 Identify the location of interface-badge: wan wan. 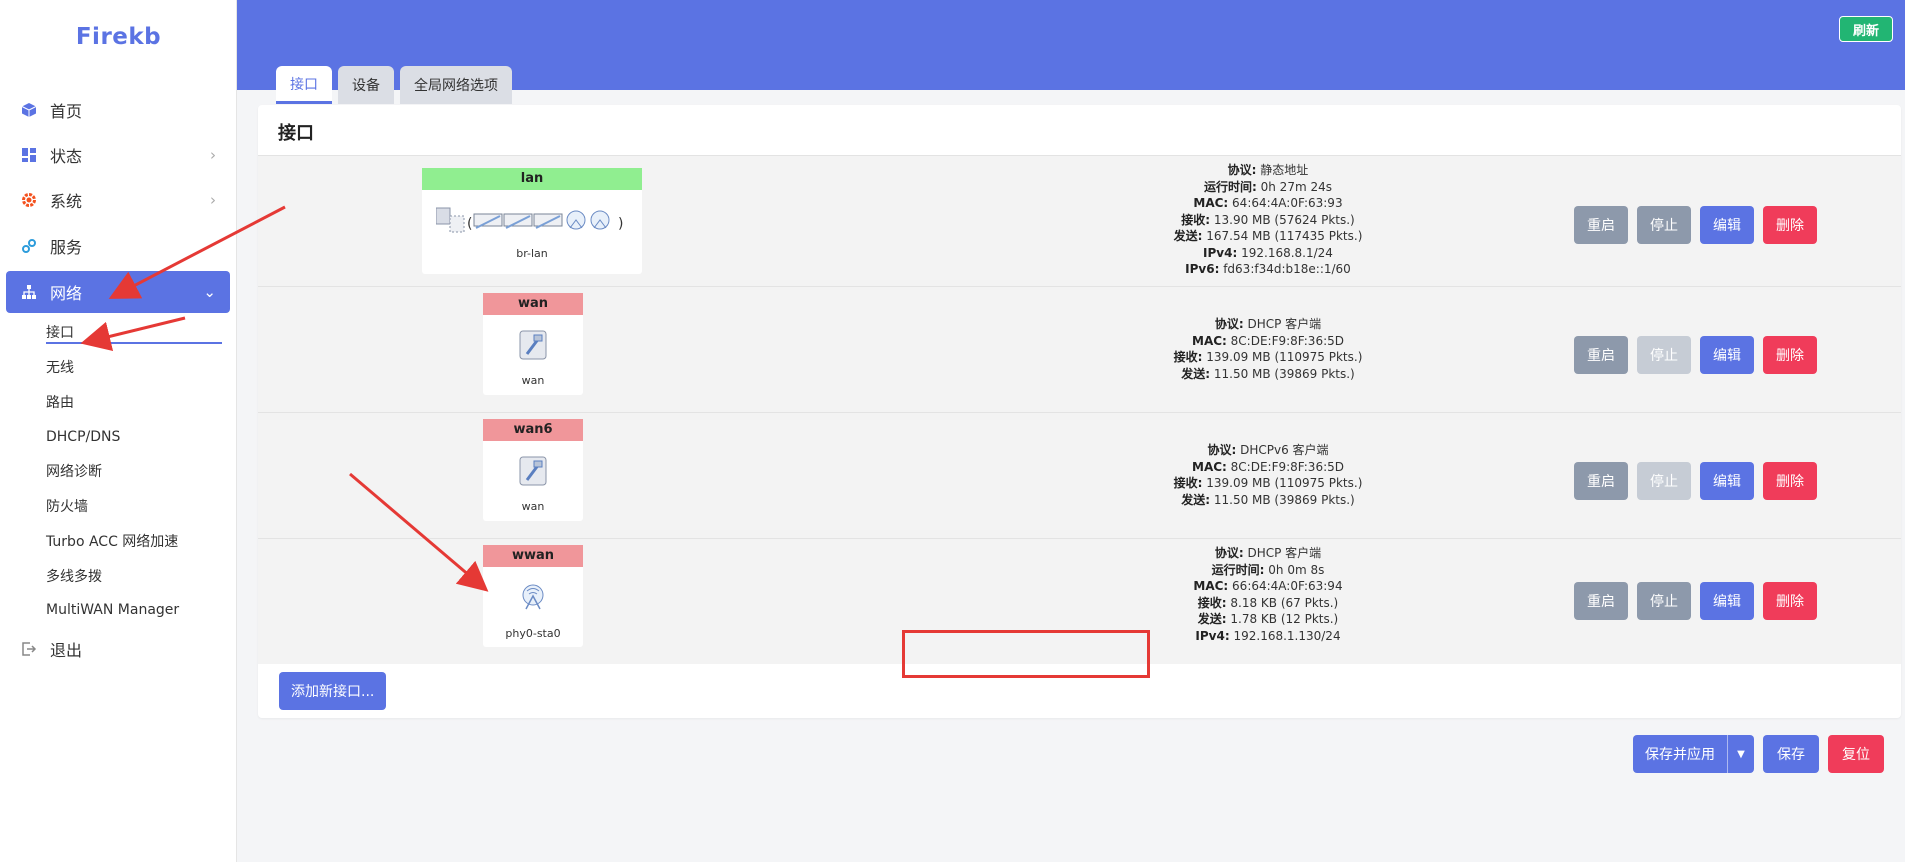
(533, 344).